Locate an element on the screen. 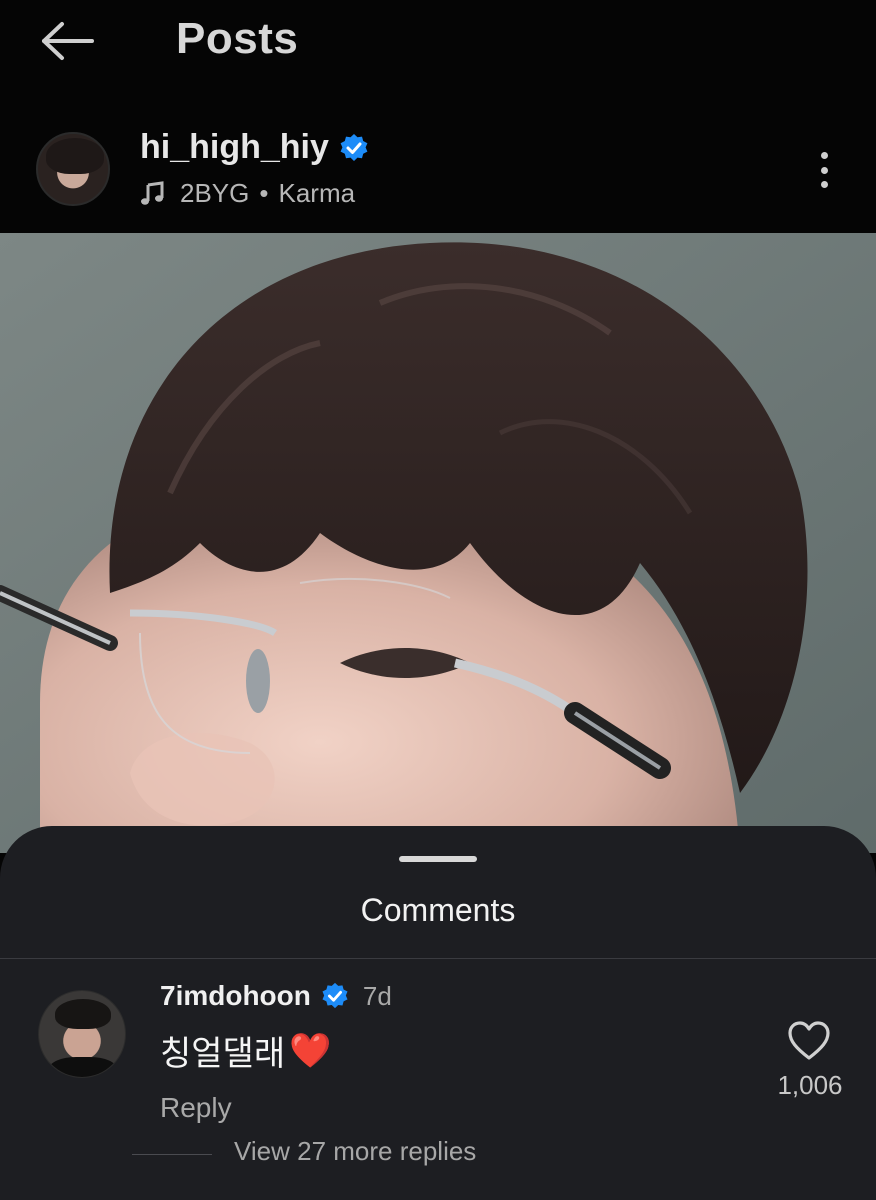 This screenshot has height=1200, width=876. post-header: hi_high_hiy 2BYG • Karma is located at coordinates (438, 173).